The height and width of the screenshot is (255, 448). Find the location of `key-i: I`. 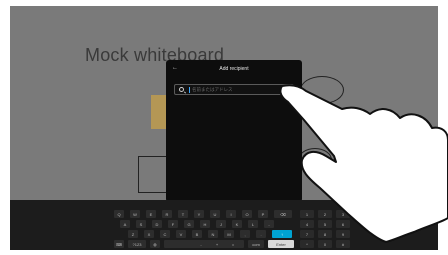

key-i: I is located at coordinates (231, 214).